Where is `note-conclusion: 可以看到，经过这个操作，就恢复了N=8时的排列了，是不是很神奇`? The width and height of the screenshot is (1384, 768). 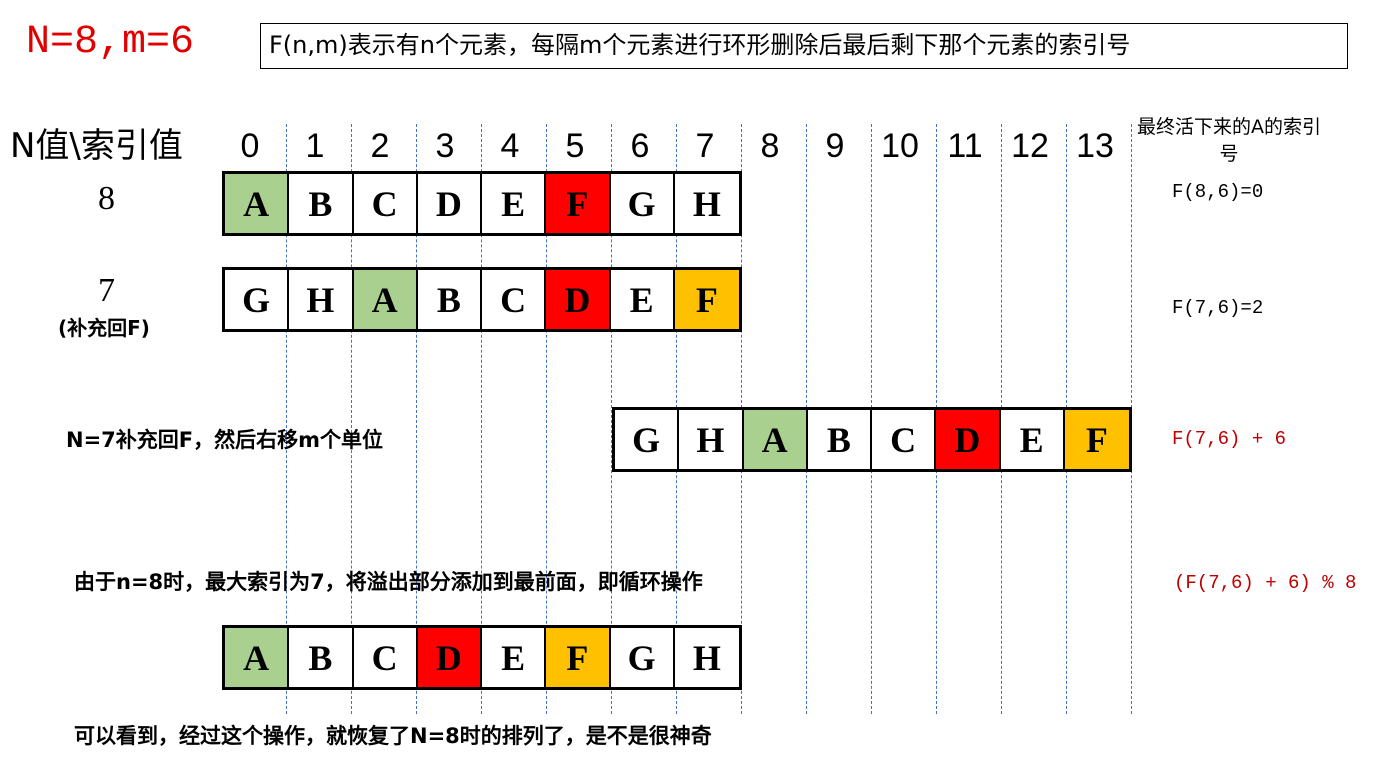
note-conclusion: 可以看到，经过这个操作，就恢复了N=8时的排列了，是不是很神奇 is located at coordinates (393, 736).